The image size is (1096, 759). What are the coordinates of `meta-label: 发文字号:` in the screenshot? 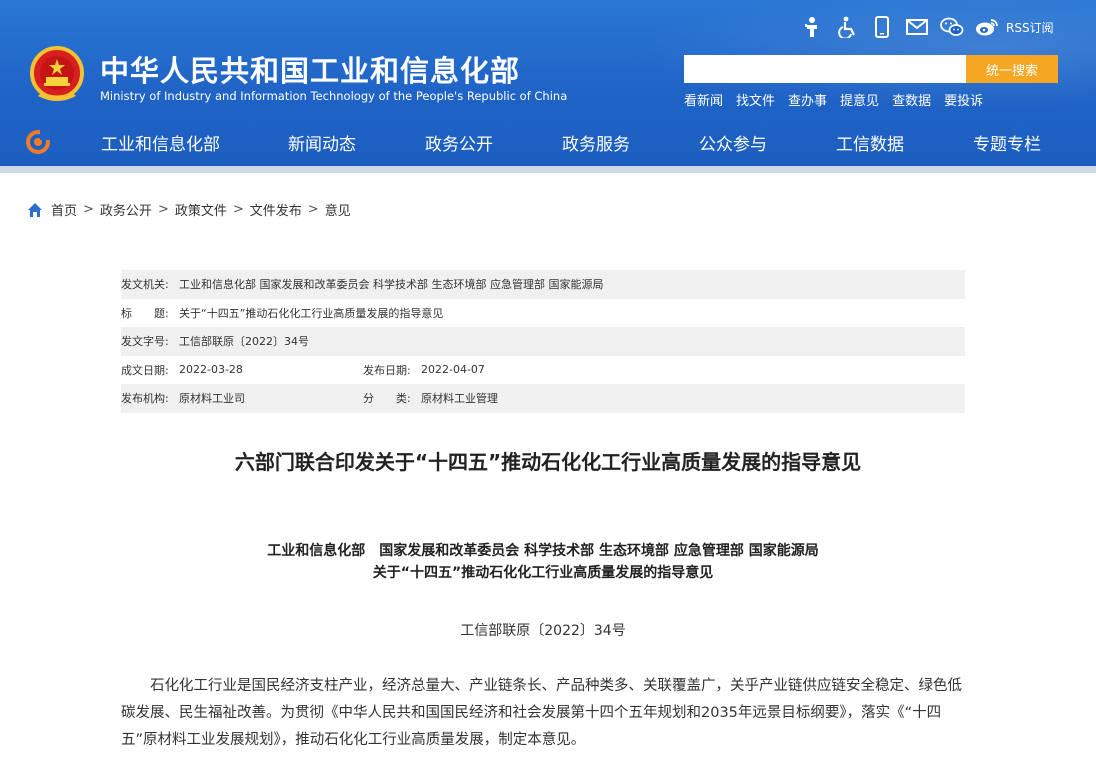 It's located at (145, 342).